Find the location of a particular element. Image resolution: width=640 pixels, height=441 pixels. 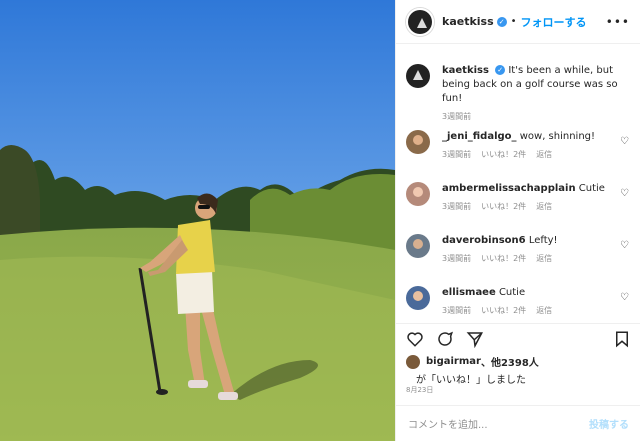

action-bar is located at coordinates (518, 338).